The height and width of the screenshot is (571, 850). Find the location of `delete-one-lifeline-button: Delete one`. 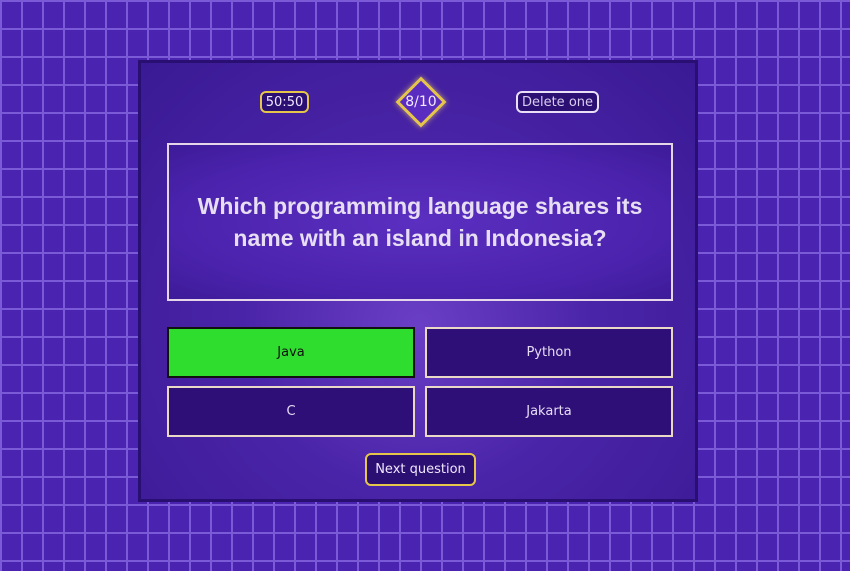

delete-one-lifeline-button: Delete one is located at coordinates (557, 102).